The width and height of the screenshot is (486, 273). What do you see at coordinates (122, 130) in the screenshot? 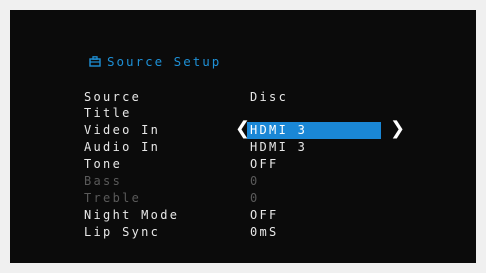
I see `setting-label: Video In` at bounding box center [122, 130].